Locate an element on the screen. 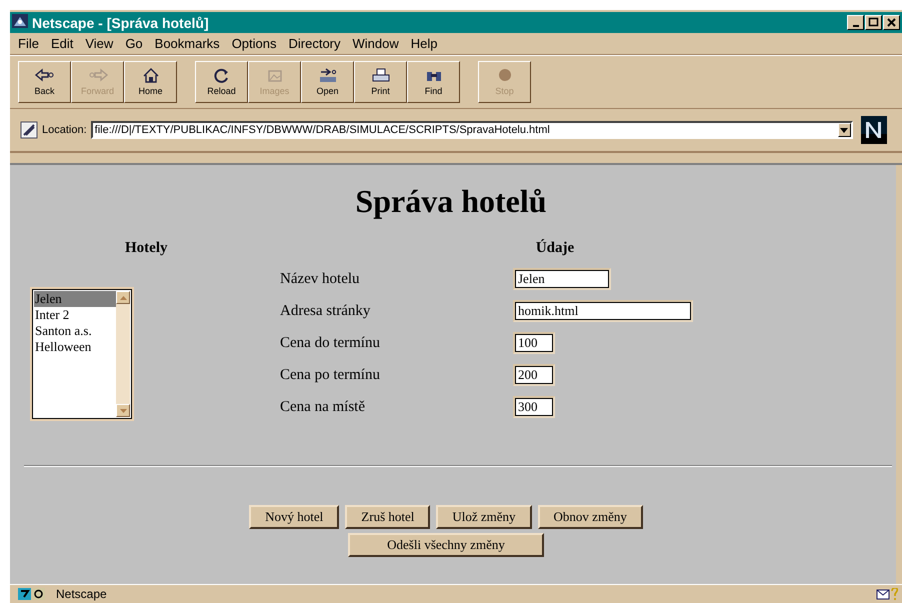 The image size is (902, 603). toolbar-button: Open is located at coordinates (327, 82).